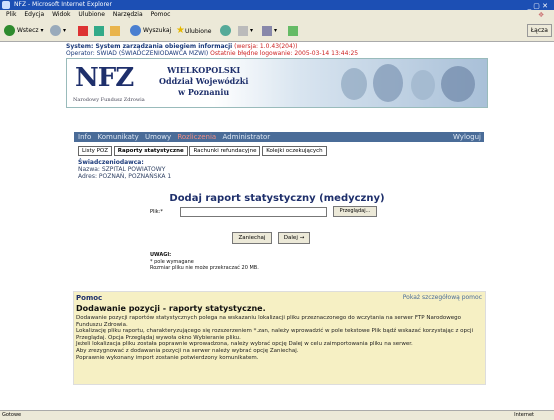  What do you see at coordinates (89, 298) in the screenshot?
I see `help-header: Pomoc` at bounding box center [89, 298].